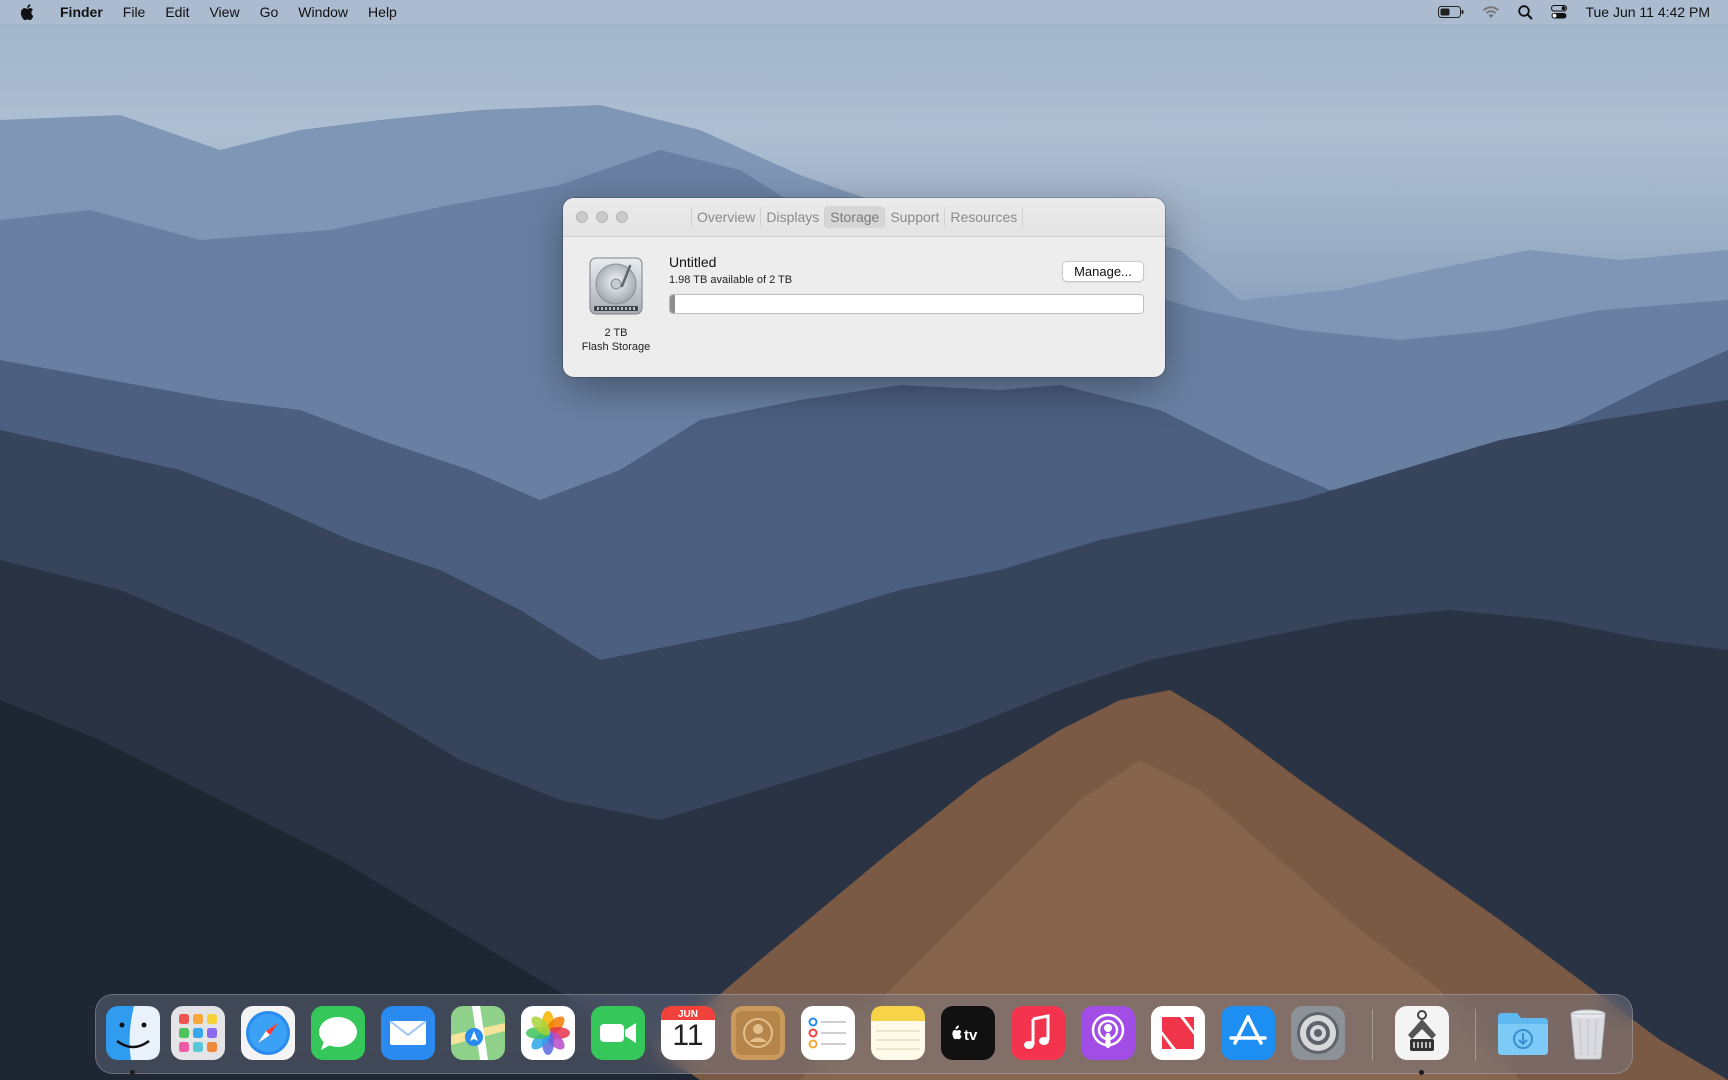  What do you see at coordinates (133, 1033) in the screenshot?
I see `finder-icon` at bounding box center [133, 1033].